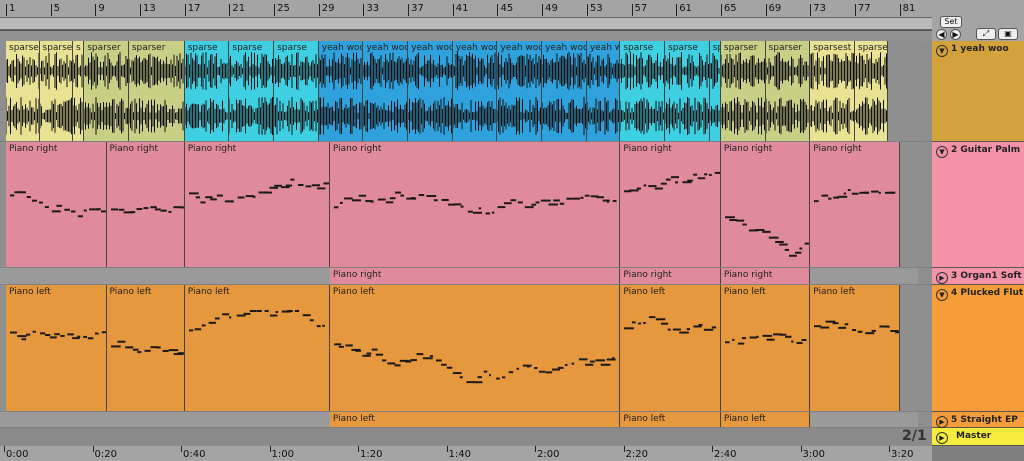 This screenshot has width=1024, height=461. What do you see at coordinates (973, 436) in the screenshot?
I see `master-name: Master` at bounding box center [973, 436].